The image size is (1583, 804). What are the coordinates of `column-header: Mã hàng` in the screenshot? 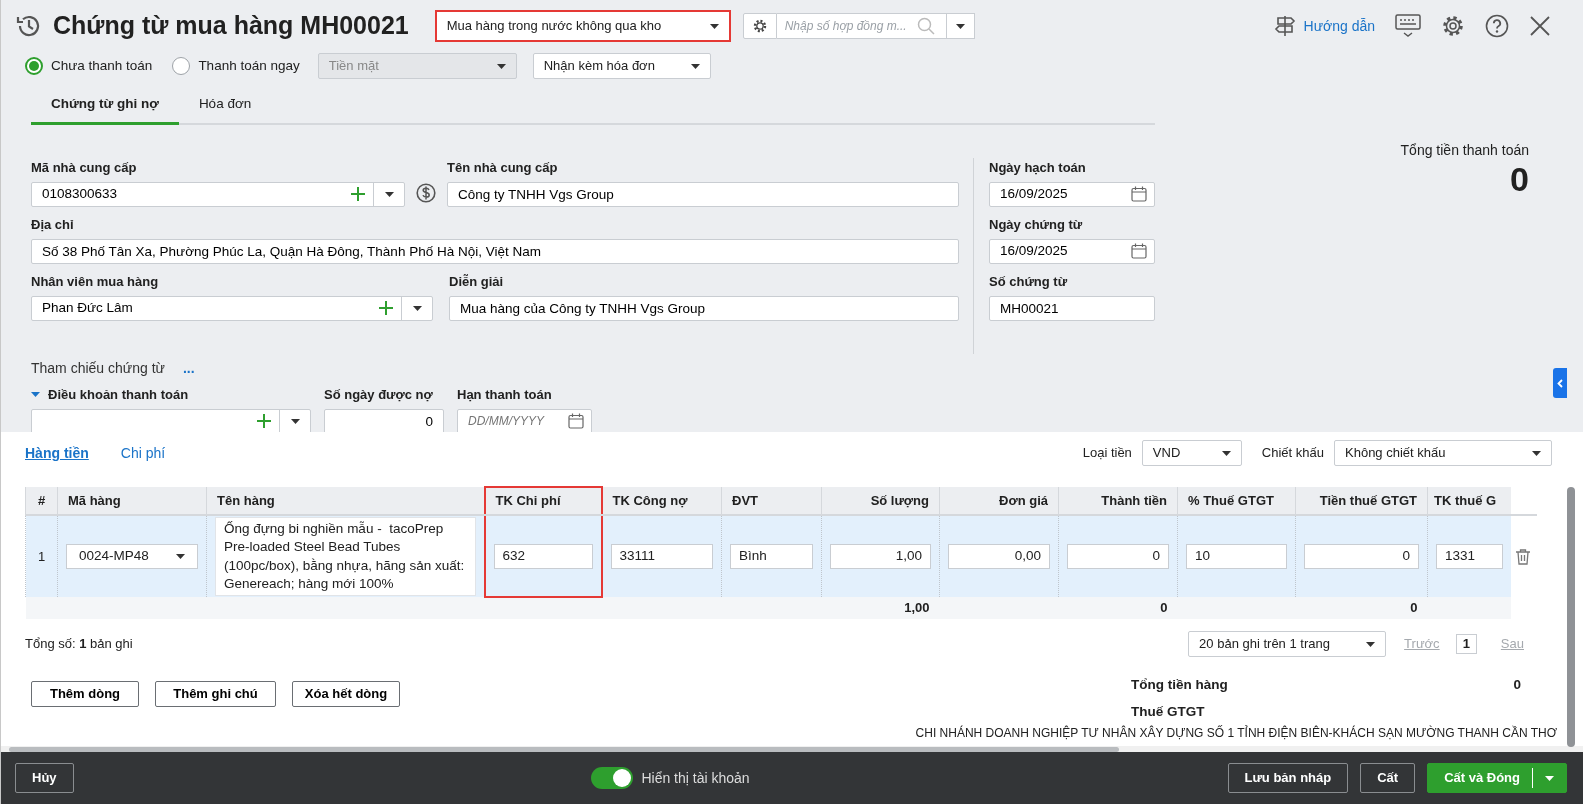 It's located at (132, 501).